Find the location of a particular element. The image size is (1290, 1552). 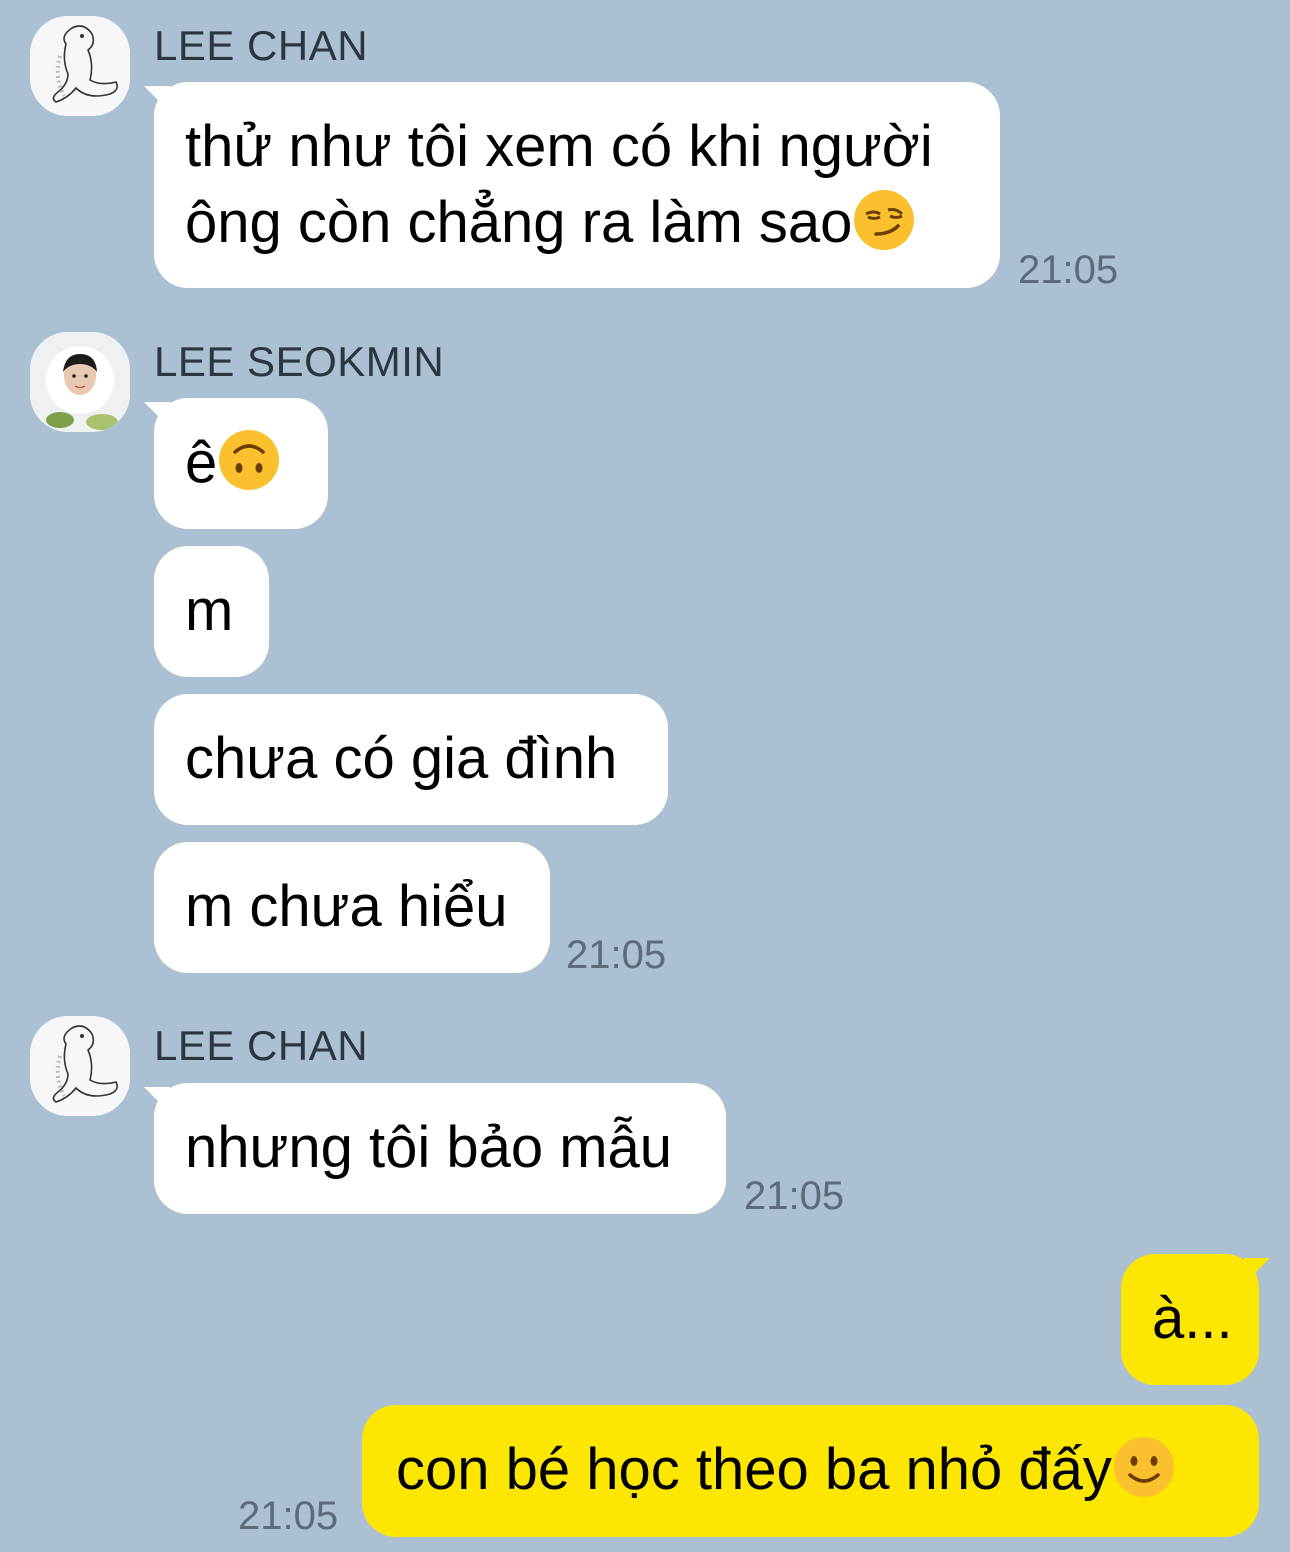

upside-down-face-icon is located at coordinates (249, 460).